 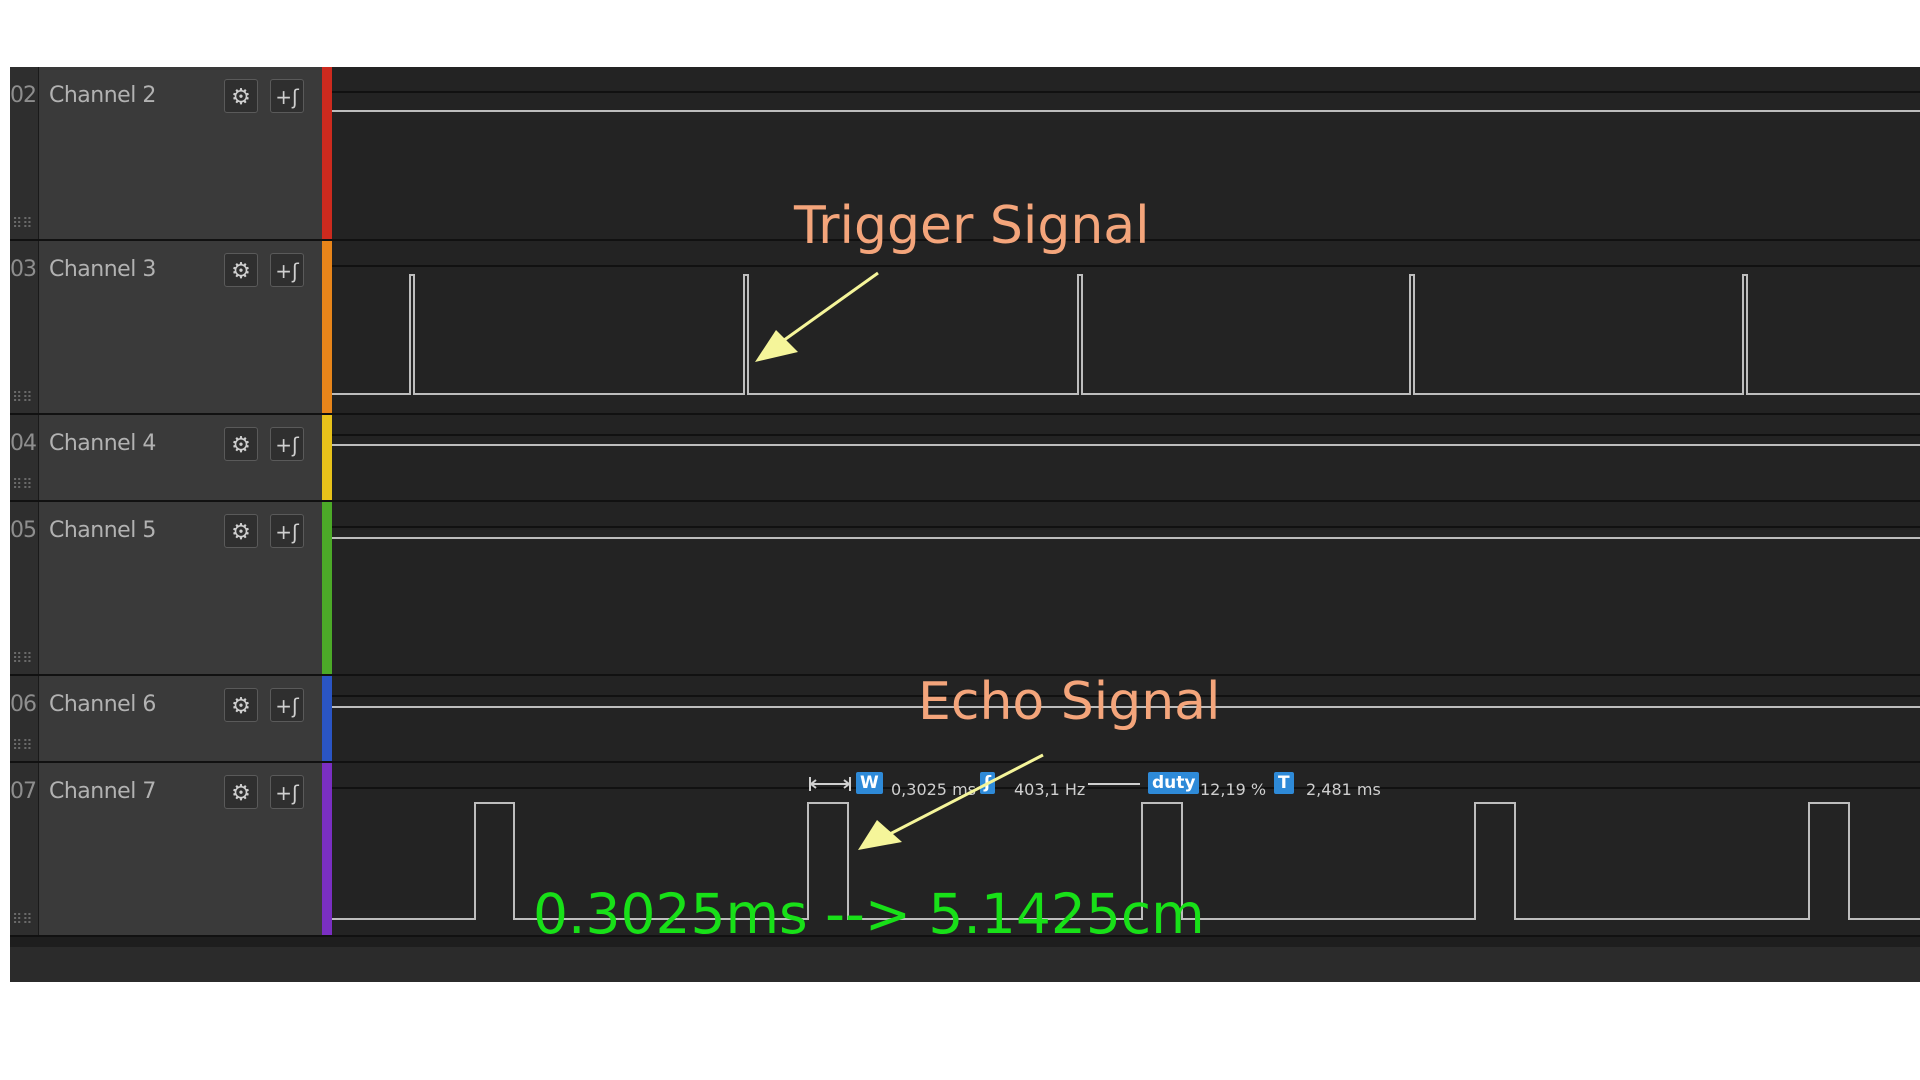 I want to click on channel-number-box: 05 ⠿⠿, so click(x=24, y=588).